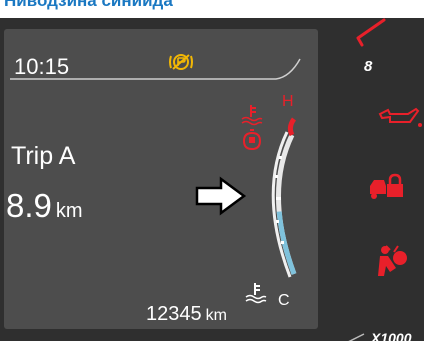 The height and width of the screenshot is (341, 424). Describe the element at coordinates (288, 101) in the screenshot. I see `gauge-high-label: H` at that location.